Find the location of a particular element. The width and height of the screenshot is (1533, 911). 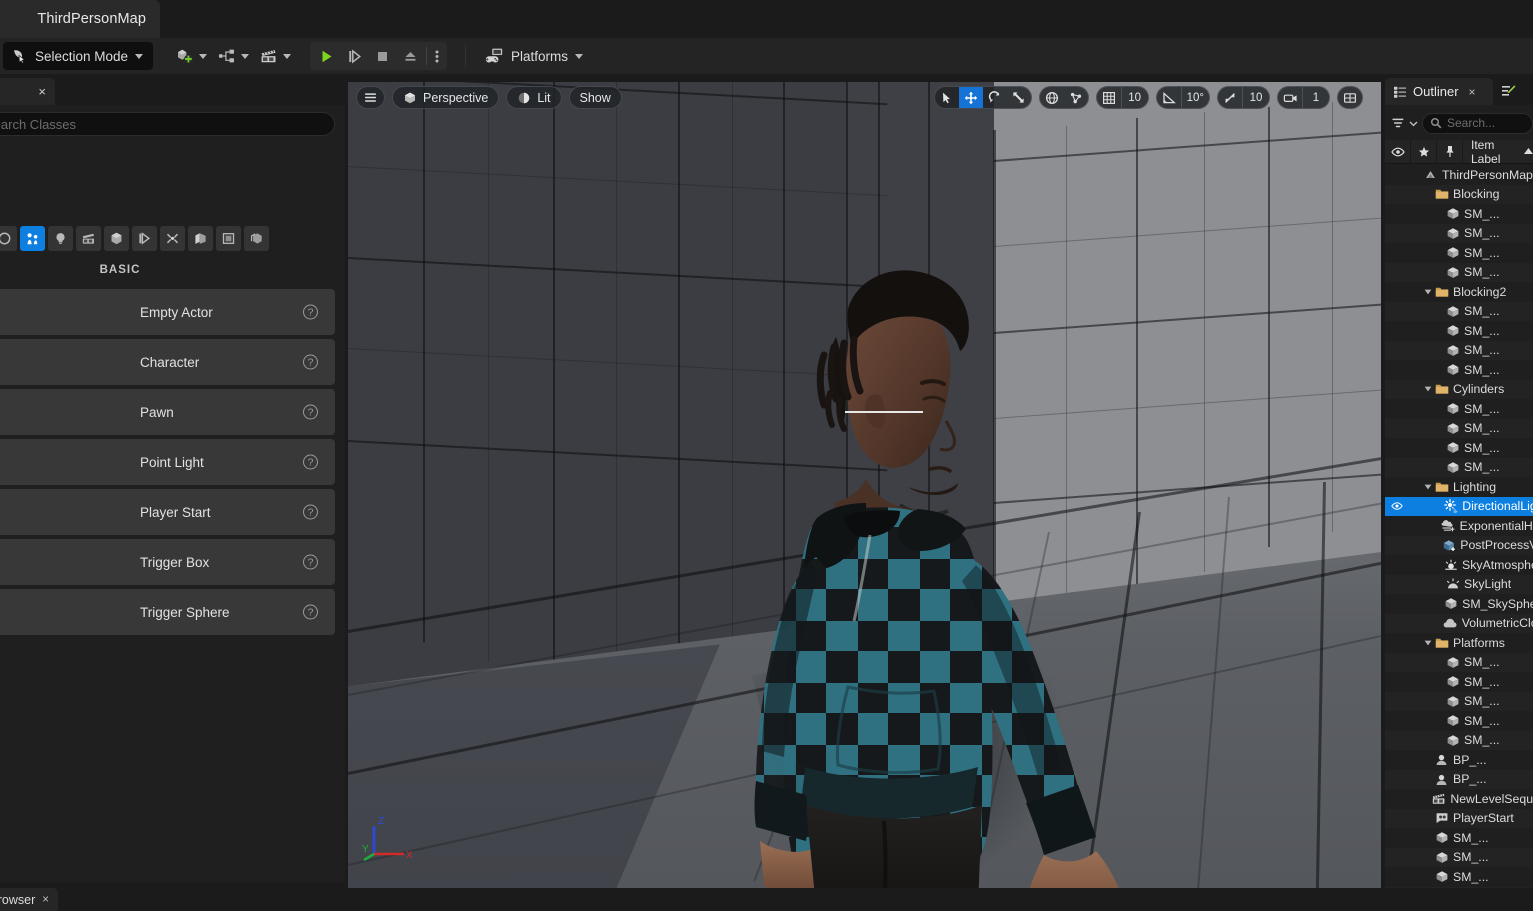

outliner-row: NewLevelSequence is located at coordinates (1459, 799).